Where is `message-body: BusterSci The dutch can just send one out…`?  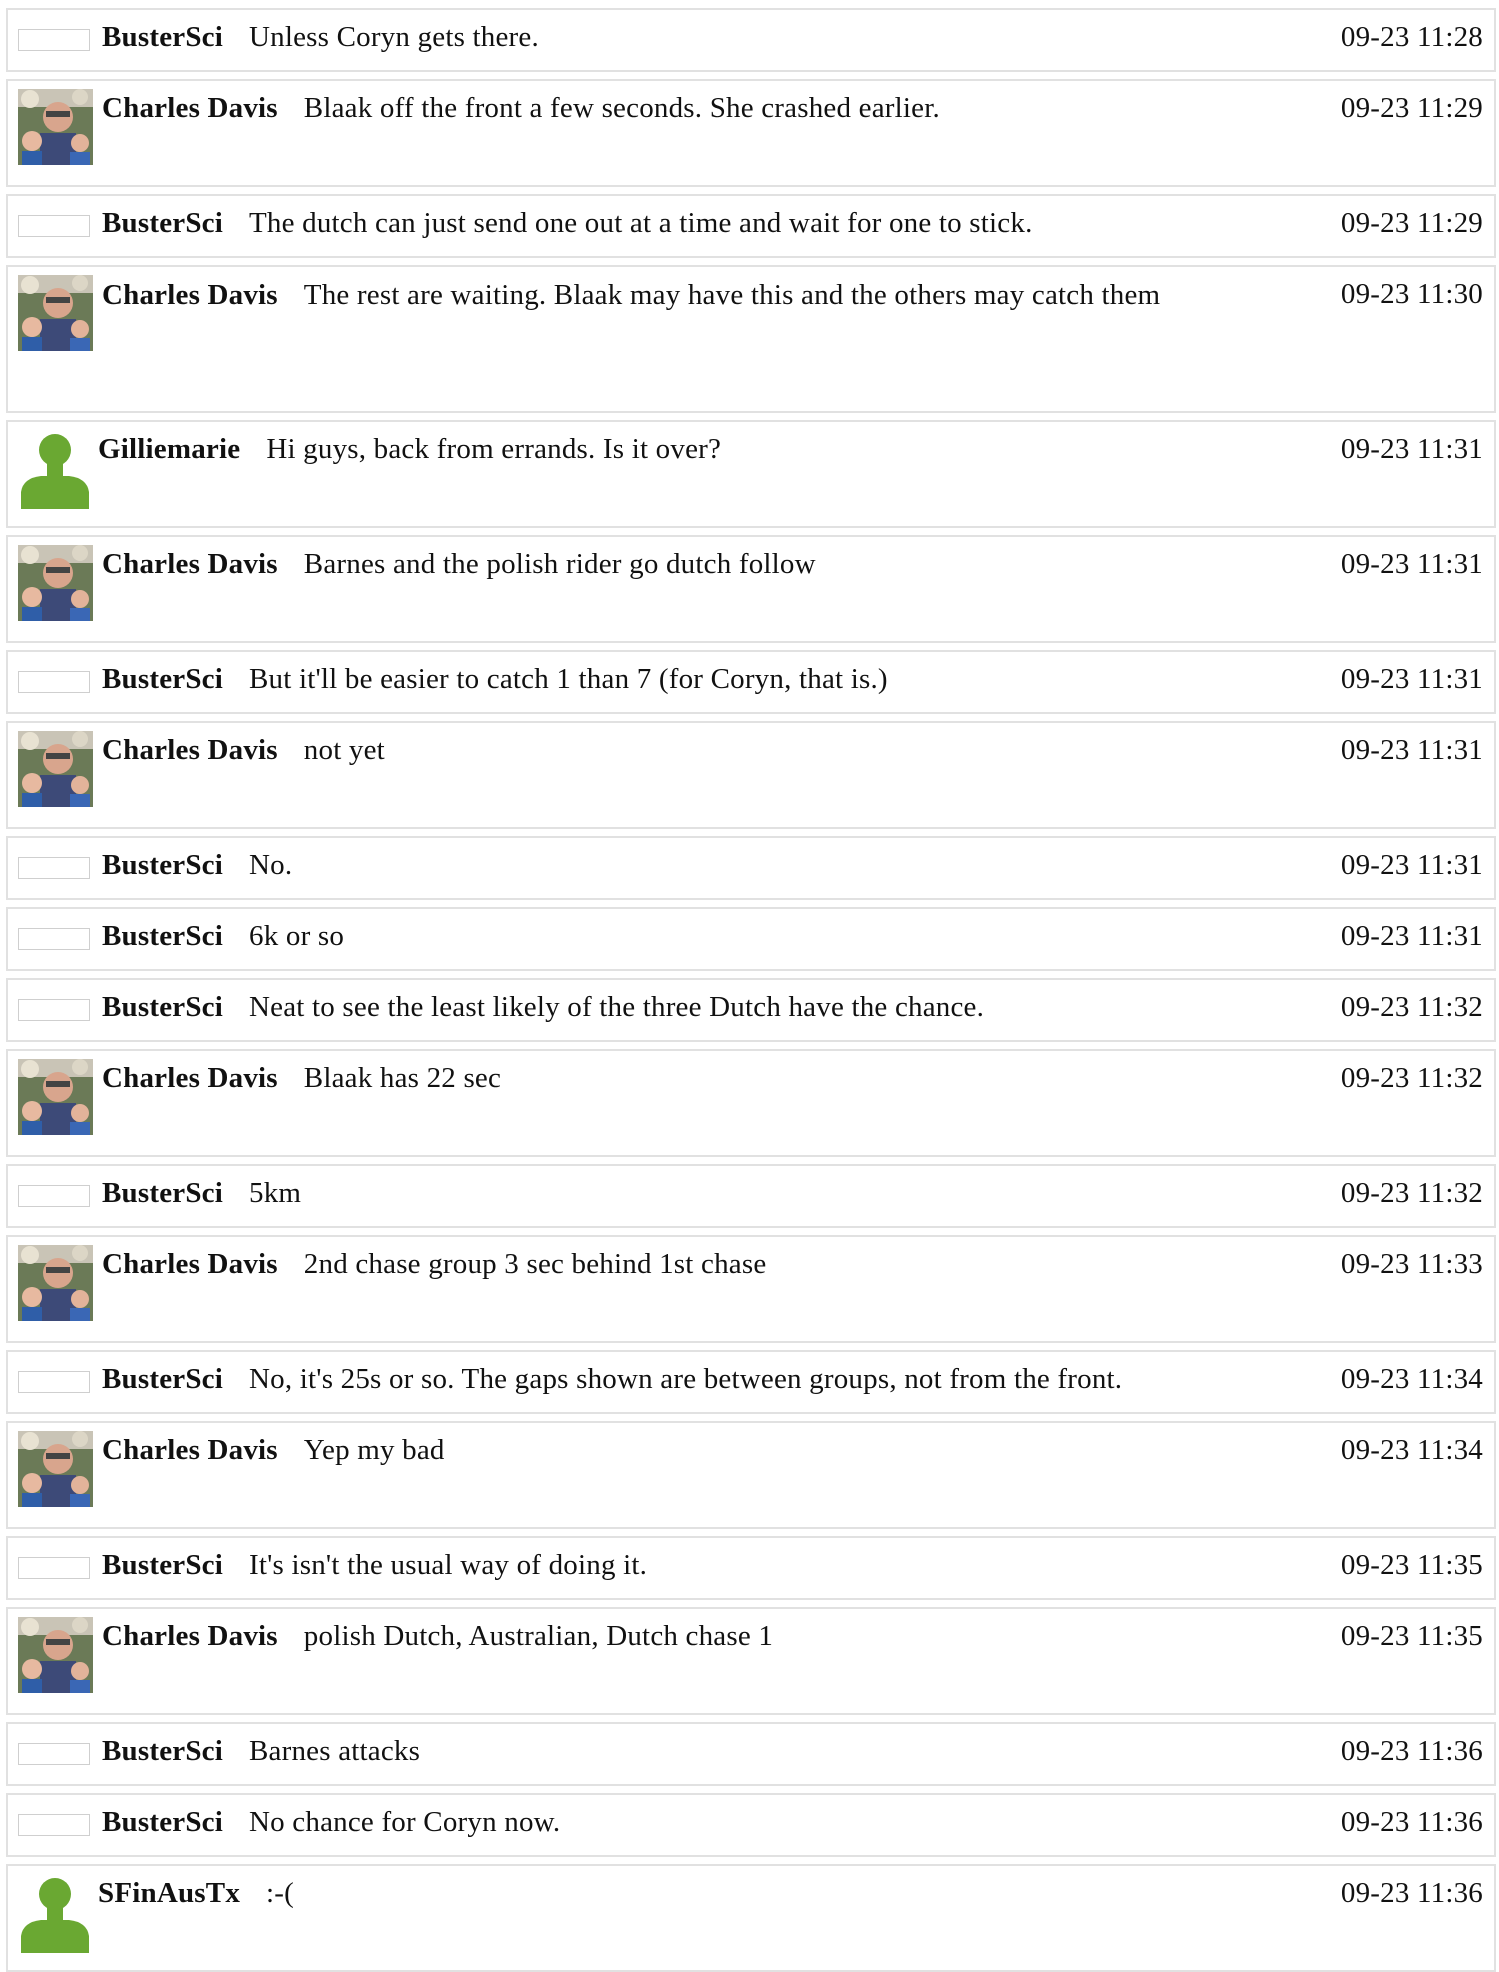
message-body: BusterSci The dutch can just send one out… is located at coordinates (697, 223).